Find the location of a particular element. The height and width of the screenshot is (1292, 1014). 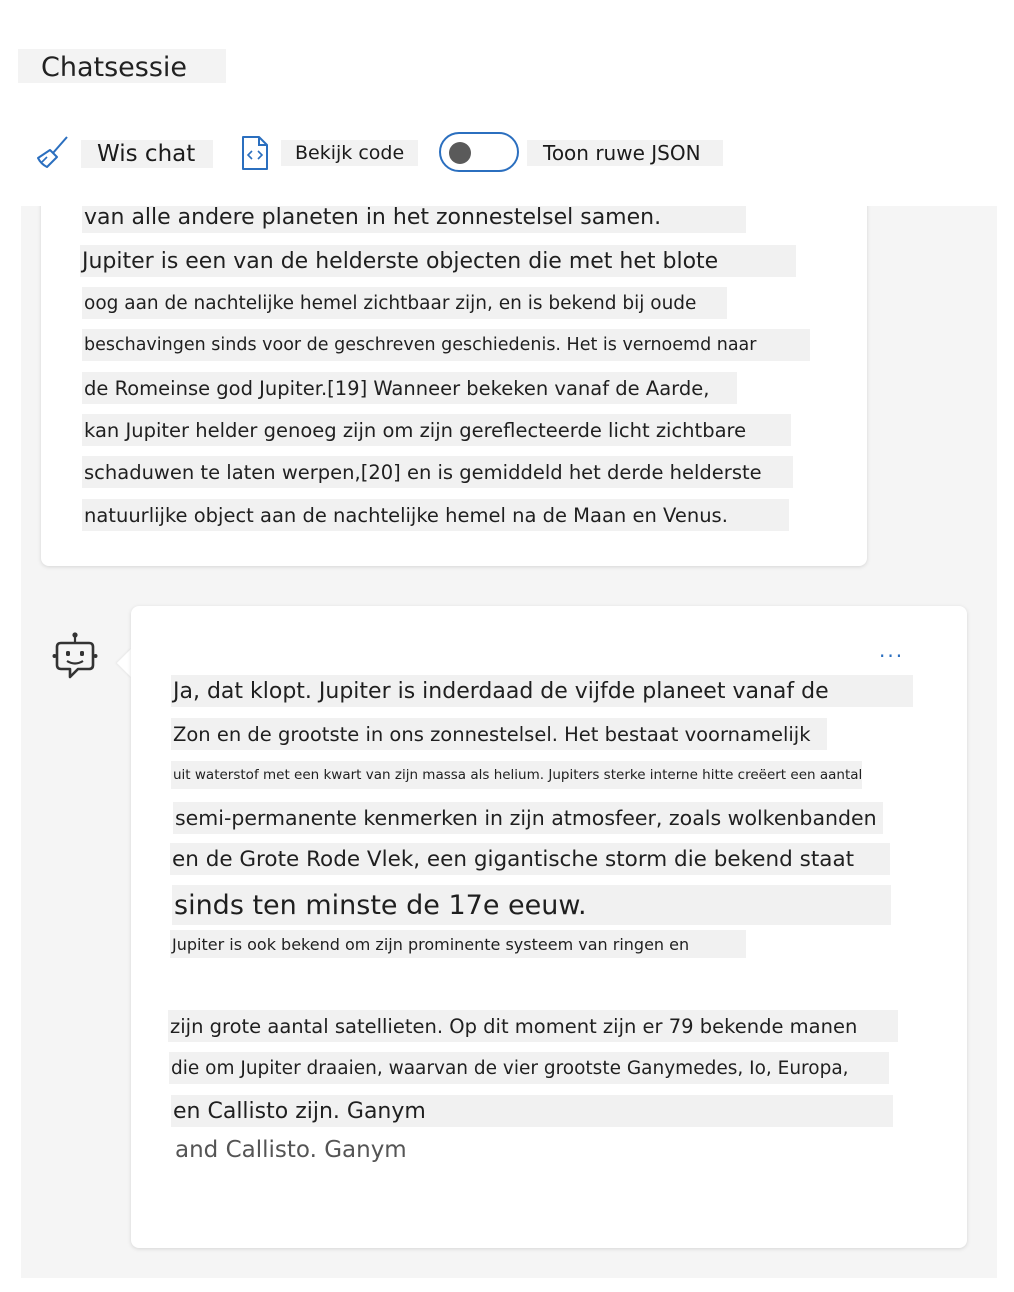

bot-avatar-icon is located at coordinates (75, 655).